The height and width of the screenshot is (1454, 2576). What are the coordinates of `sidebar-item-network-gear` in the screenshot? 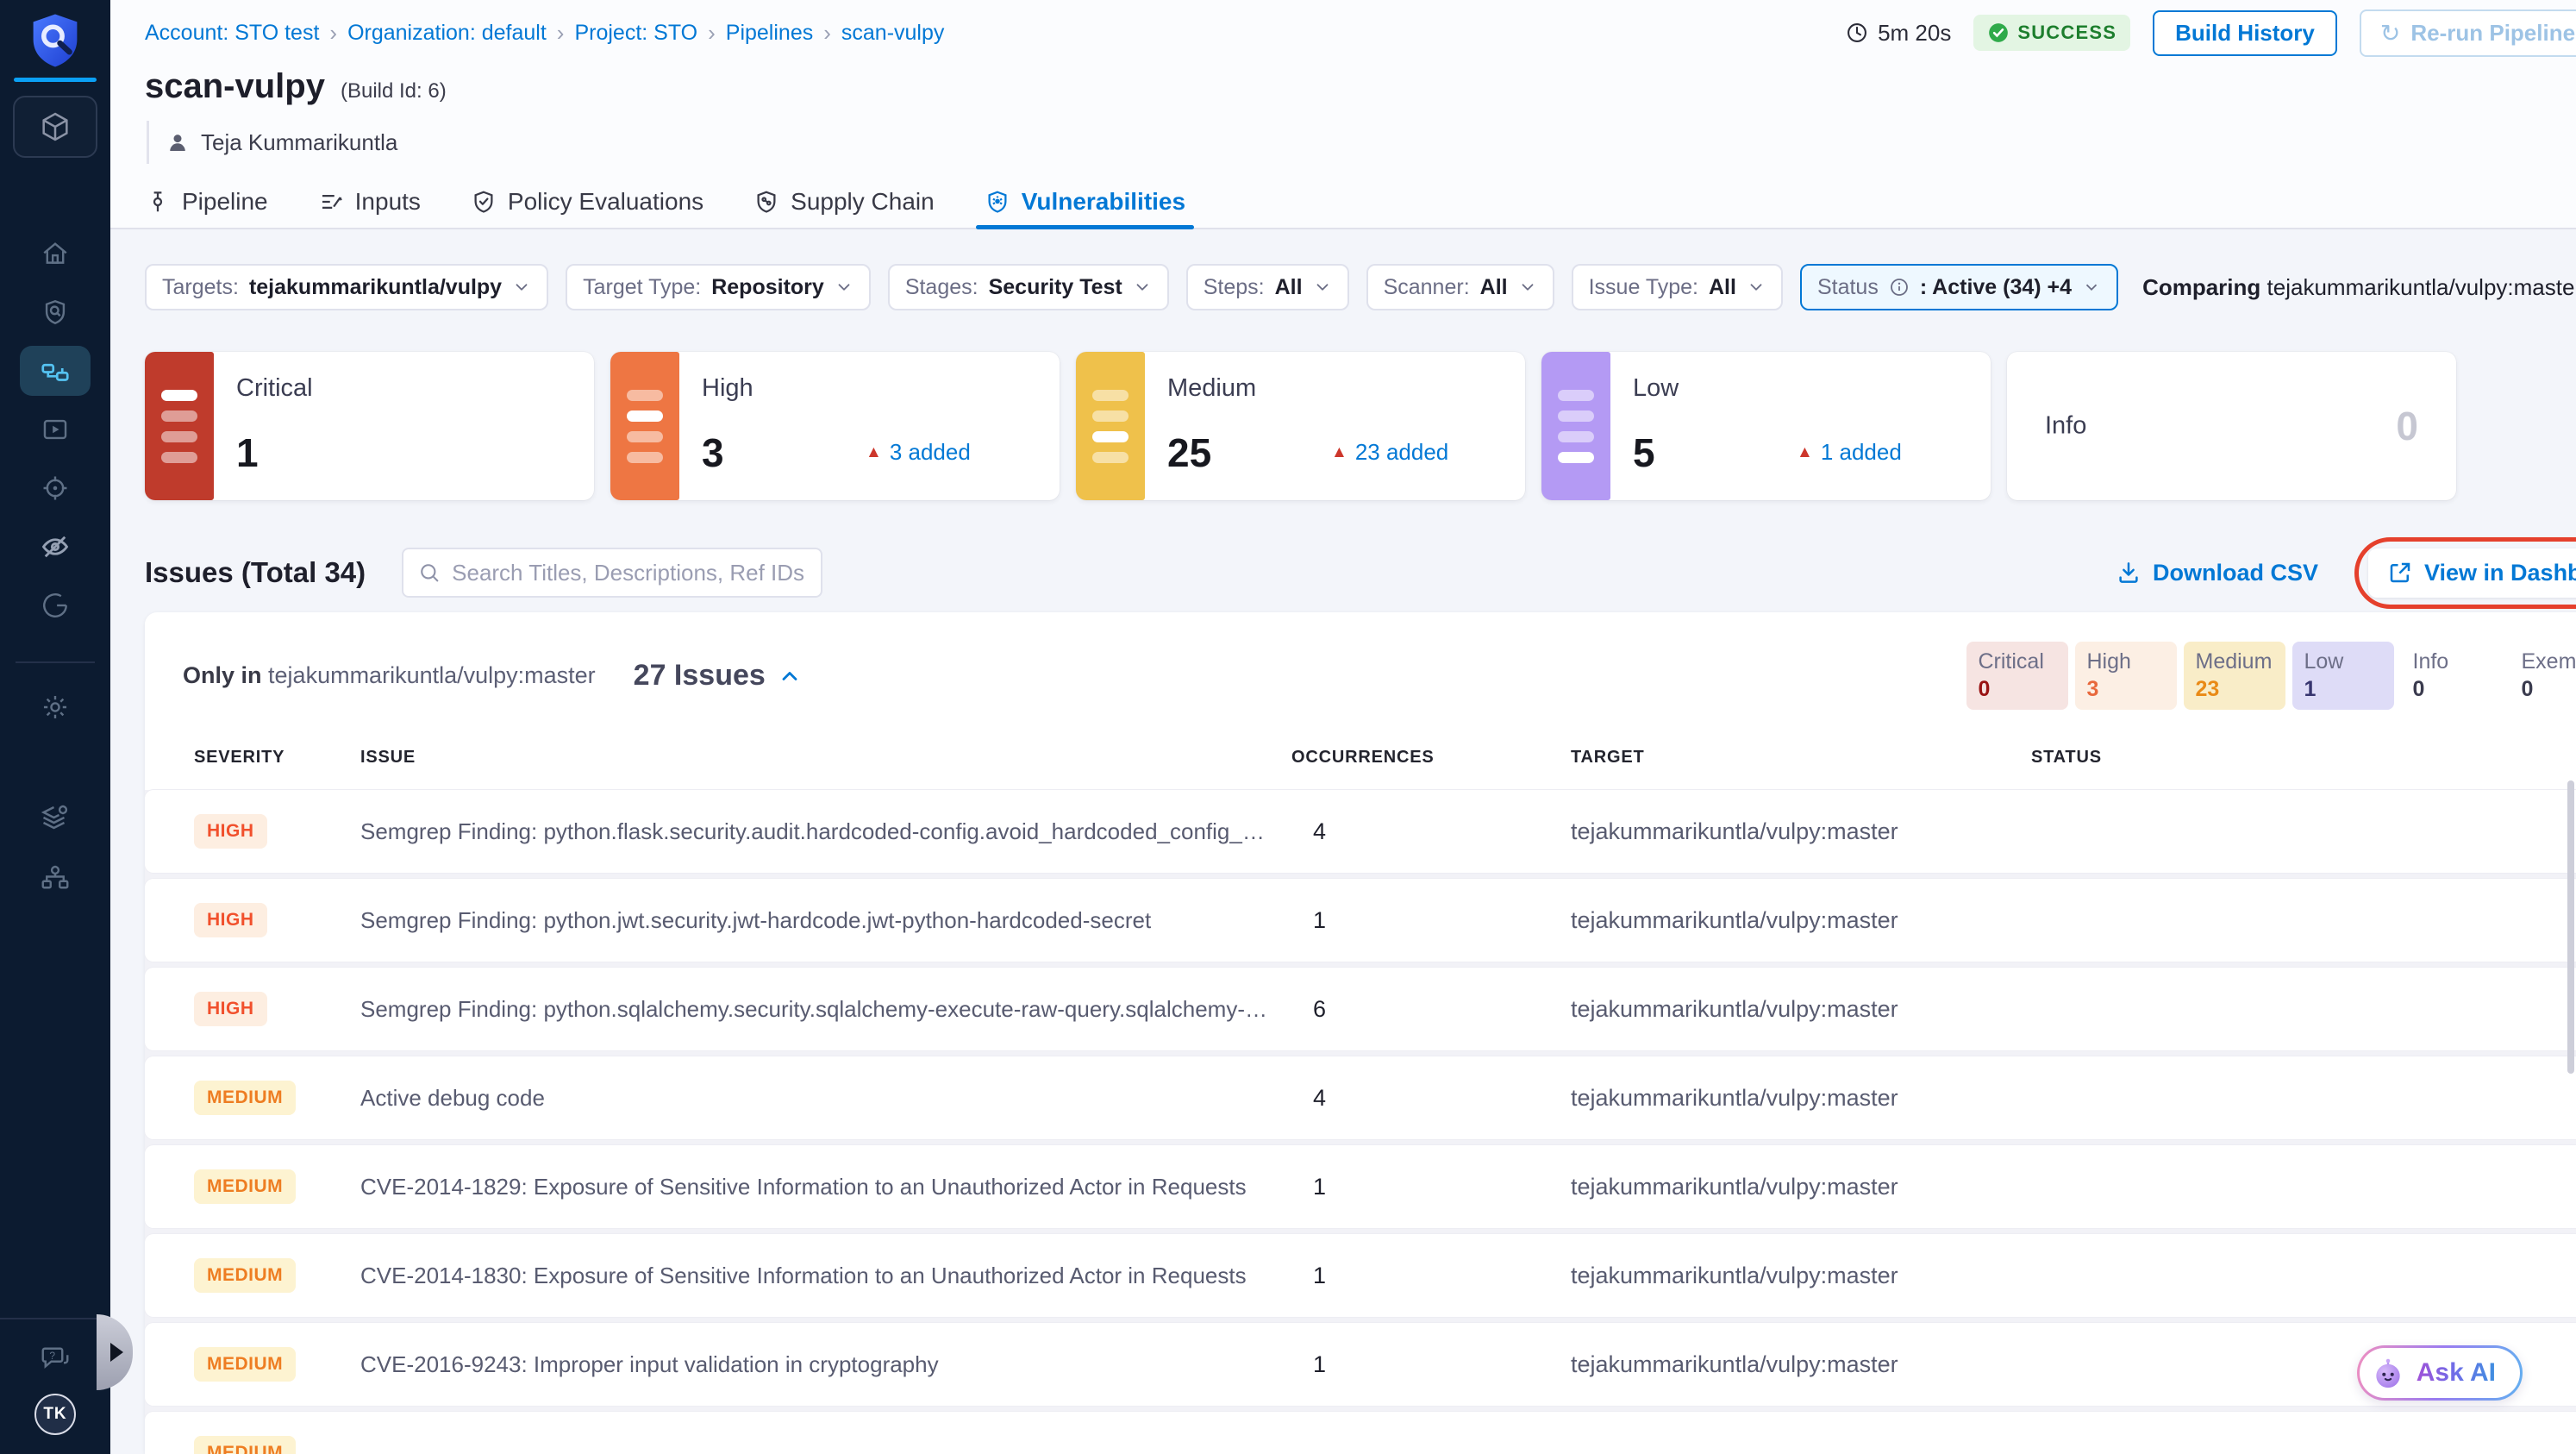 It's located at (55, 878).